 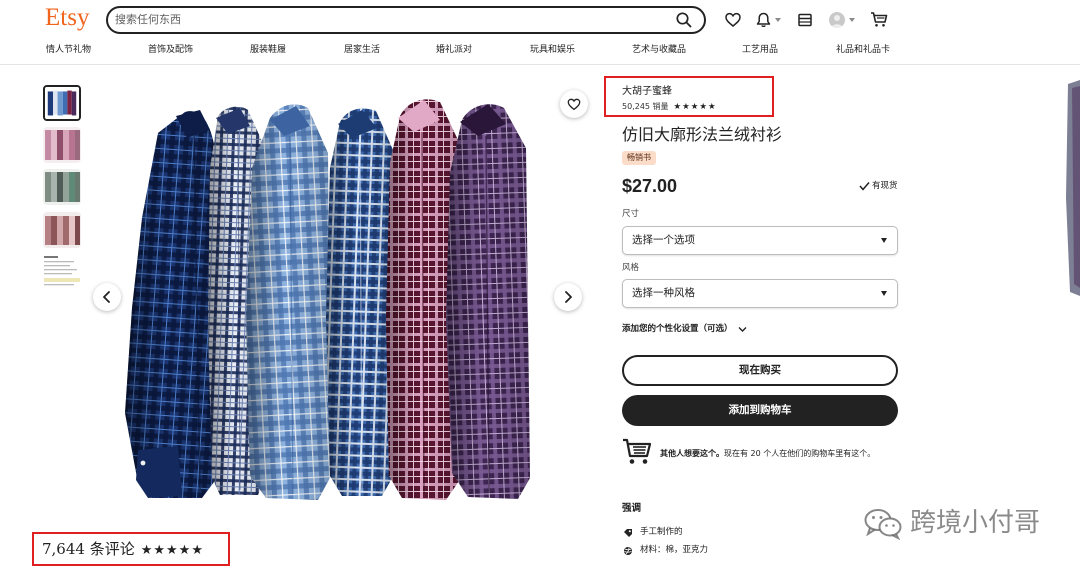 What do you see at coordinates (645, 106) in the screenshot?
I see `shop-sales: 50,245 销量` at bounding box center [645, 106].